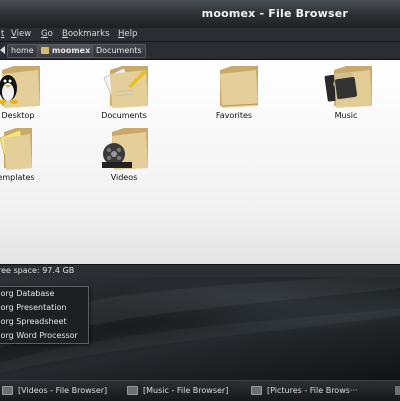  I want to click on task-videos-browser: [Videos - File Browser], so click(54, 391).